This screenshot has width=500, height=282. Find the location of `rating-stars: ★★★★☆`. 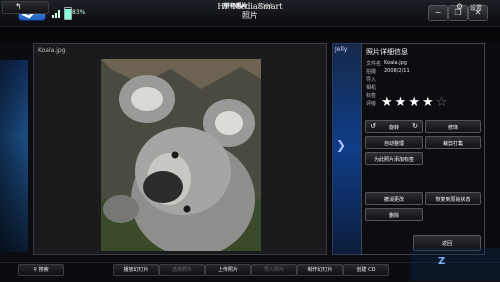

rating-stars: ★★★★☆ is located at coordinates (415, 102).